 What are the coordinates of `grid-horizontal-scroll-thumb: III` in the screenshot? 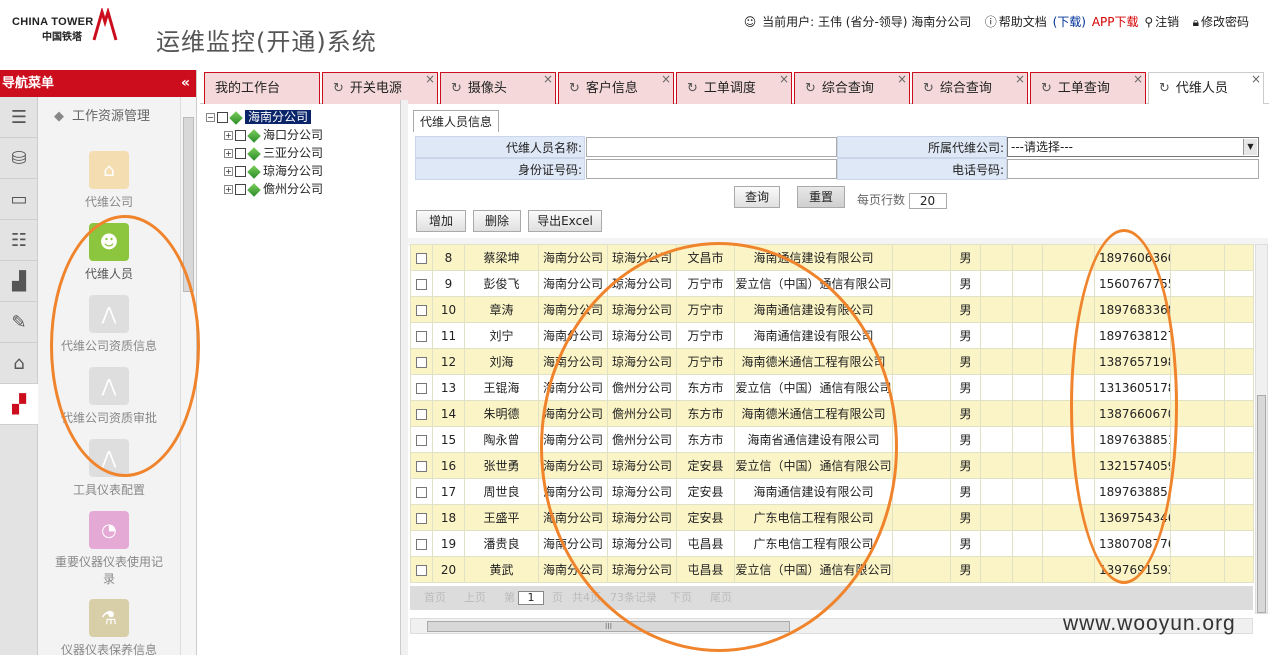 It's located at (608, 626).